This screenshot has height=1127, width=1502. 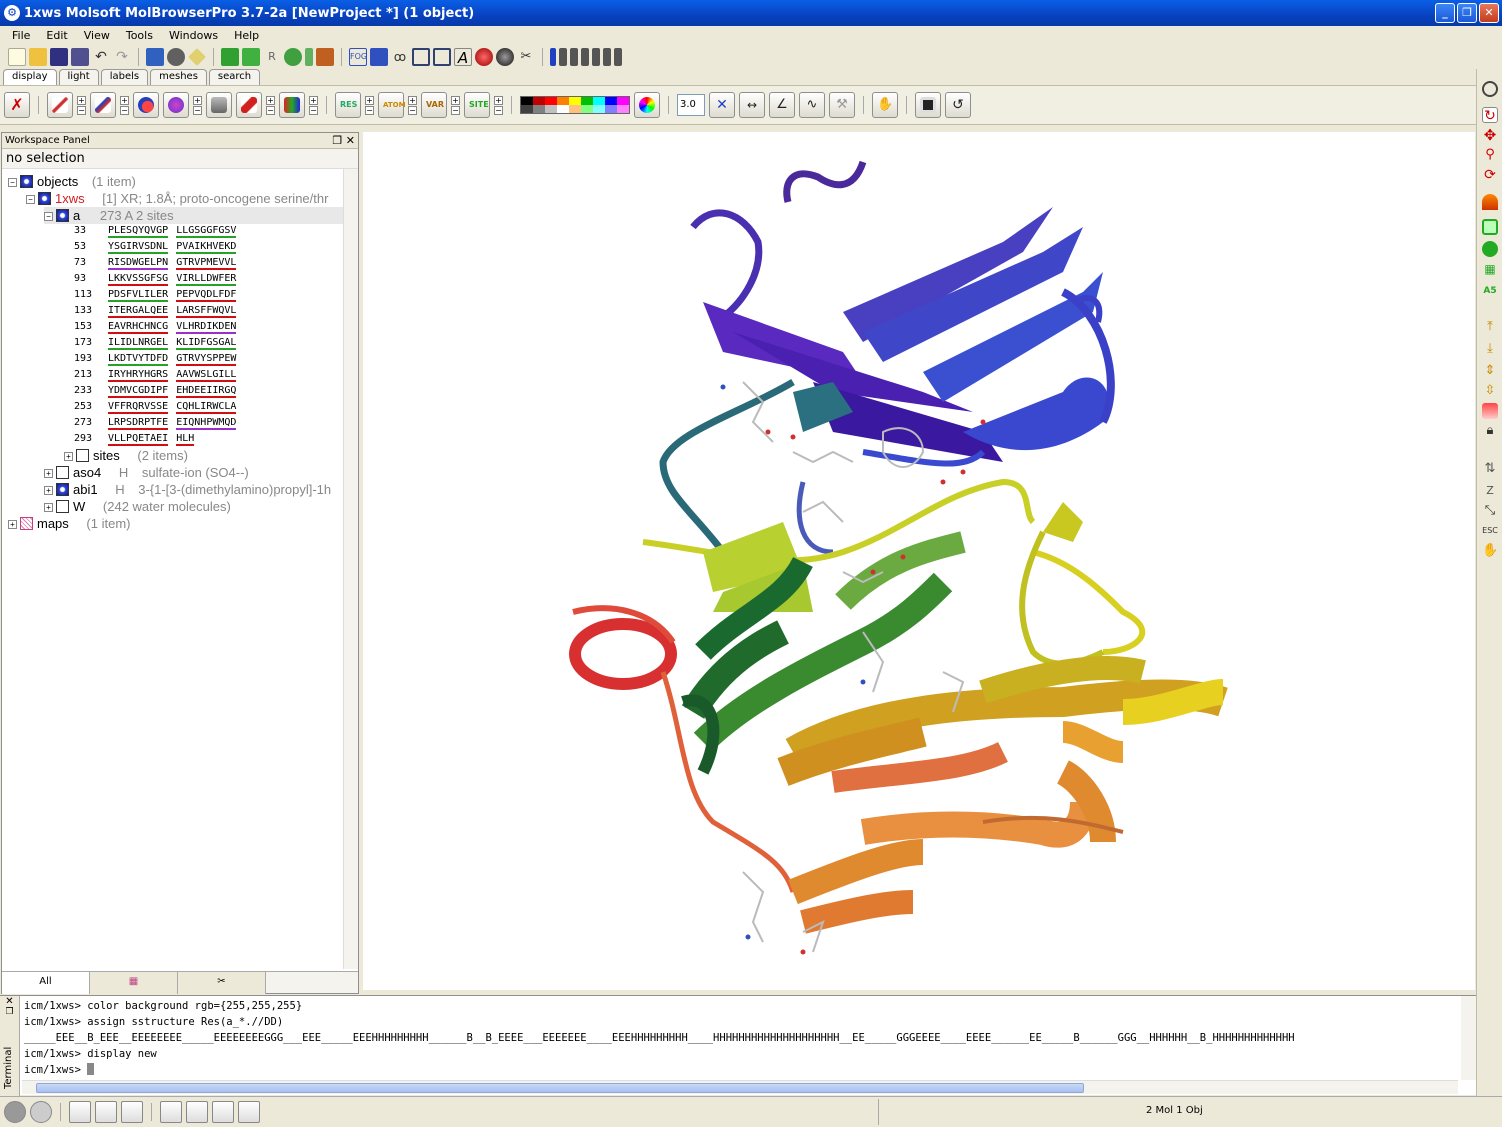 I want to click on fog-icon: FOG, so click(x=358, y=57).